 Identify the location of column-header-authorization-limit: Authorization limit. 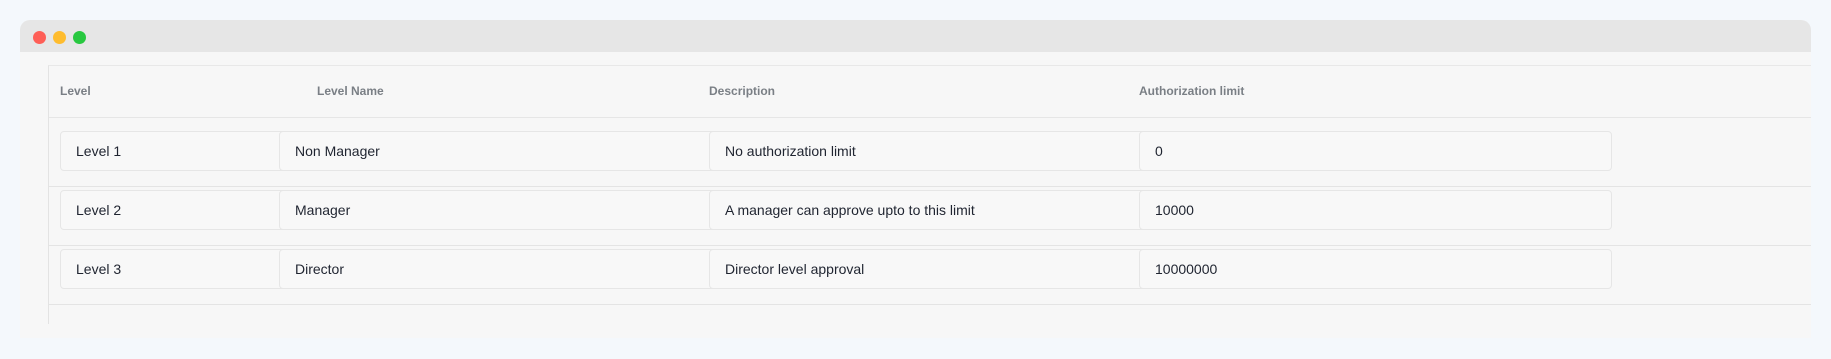
(1192, 91).